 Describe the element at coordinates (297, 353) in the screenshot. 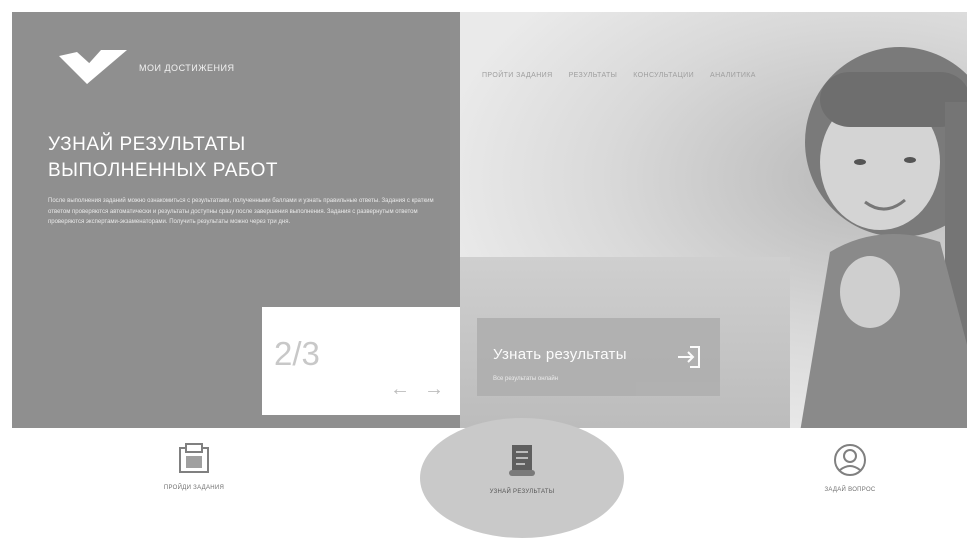

I see `slide-counter: 2/3` at that location.